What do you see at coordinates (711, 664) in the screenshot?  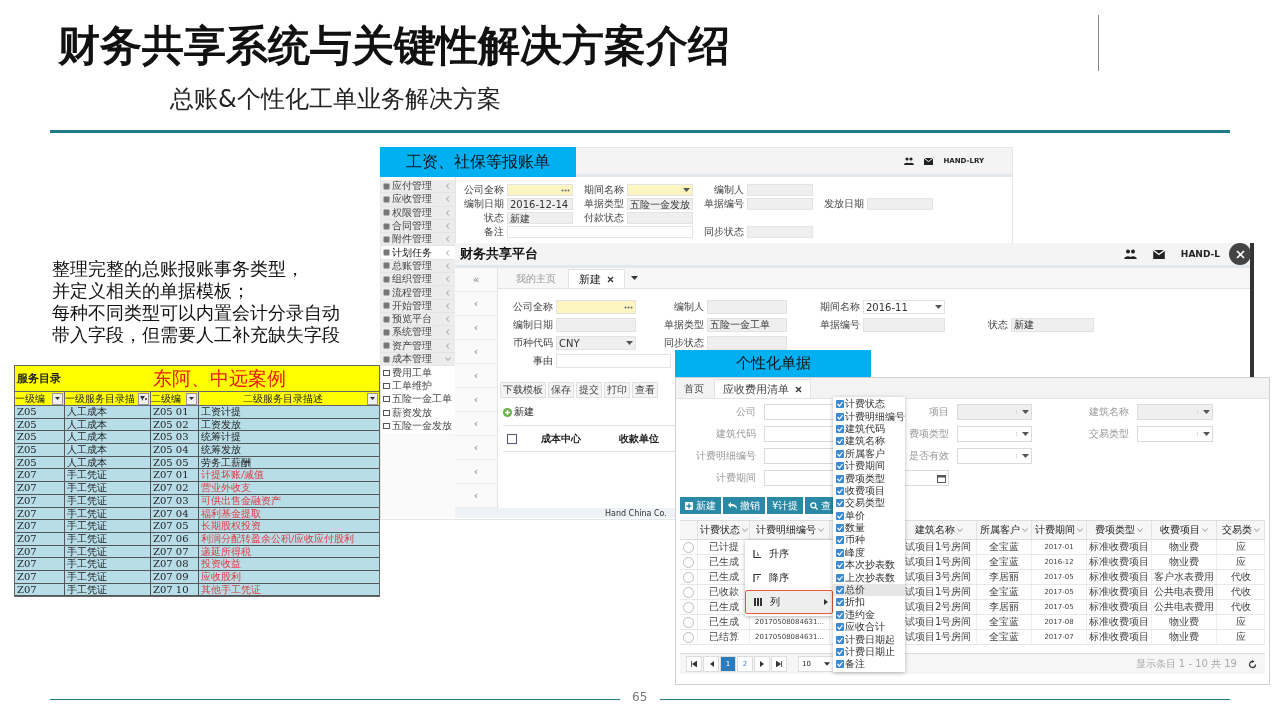 I see `previous-page-button` at bounding box center [711, 664].